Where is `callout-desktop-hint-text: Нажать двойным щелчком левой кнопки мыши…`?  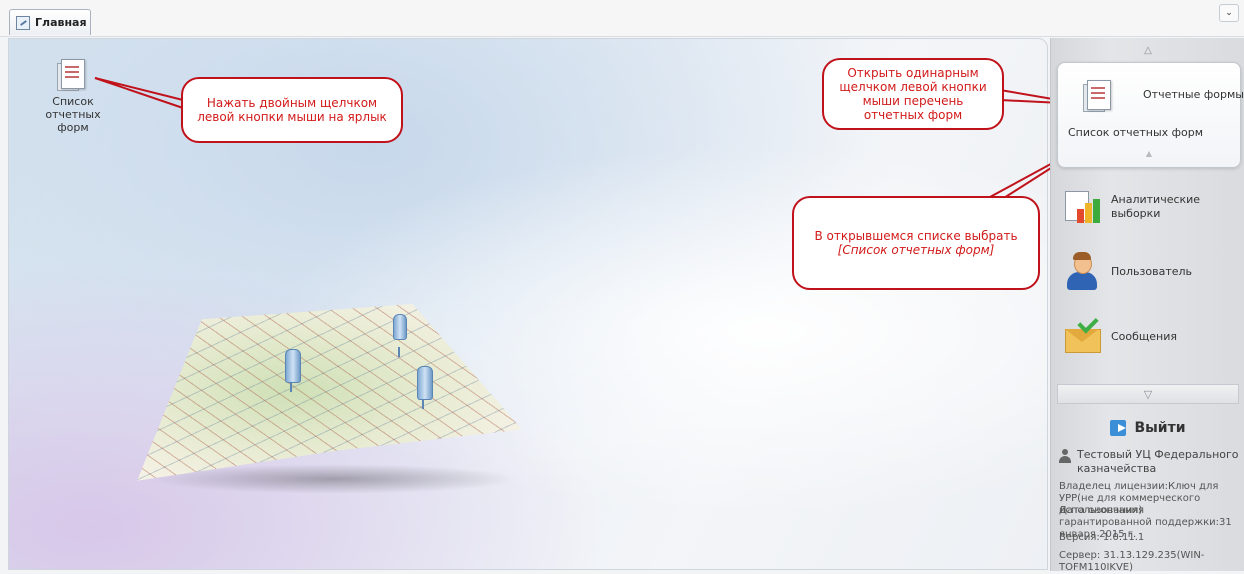 callout-desktop-hint-text: Нажать двойным щелчком левой кнопки мыши… is located at coordinates (292, 110).